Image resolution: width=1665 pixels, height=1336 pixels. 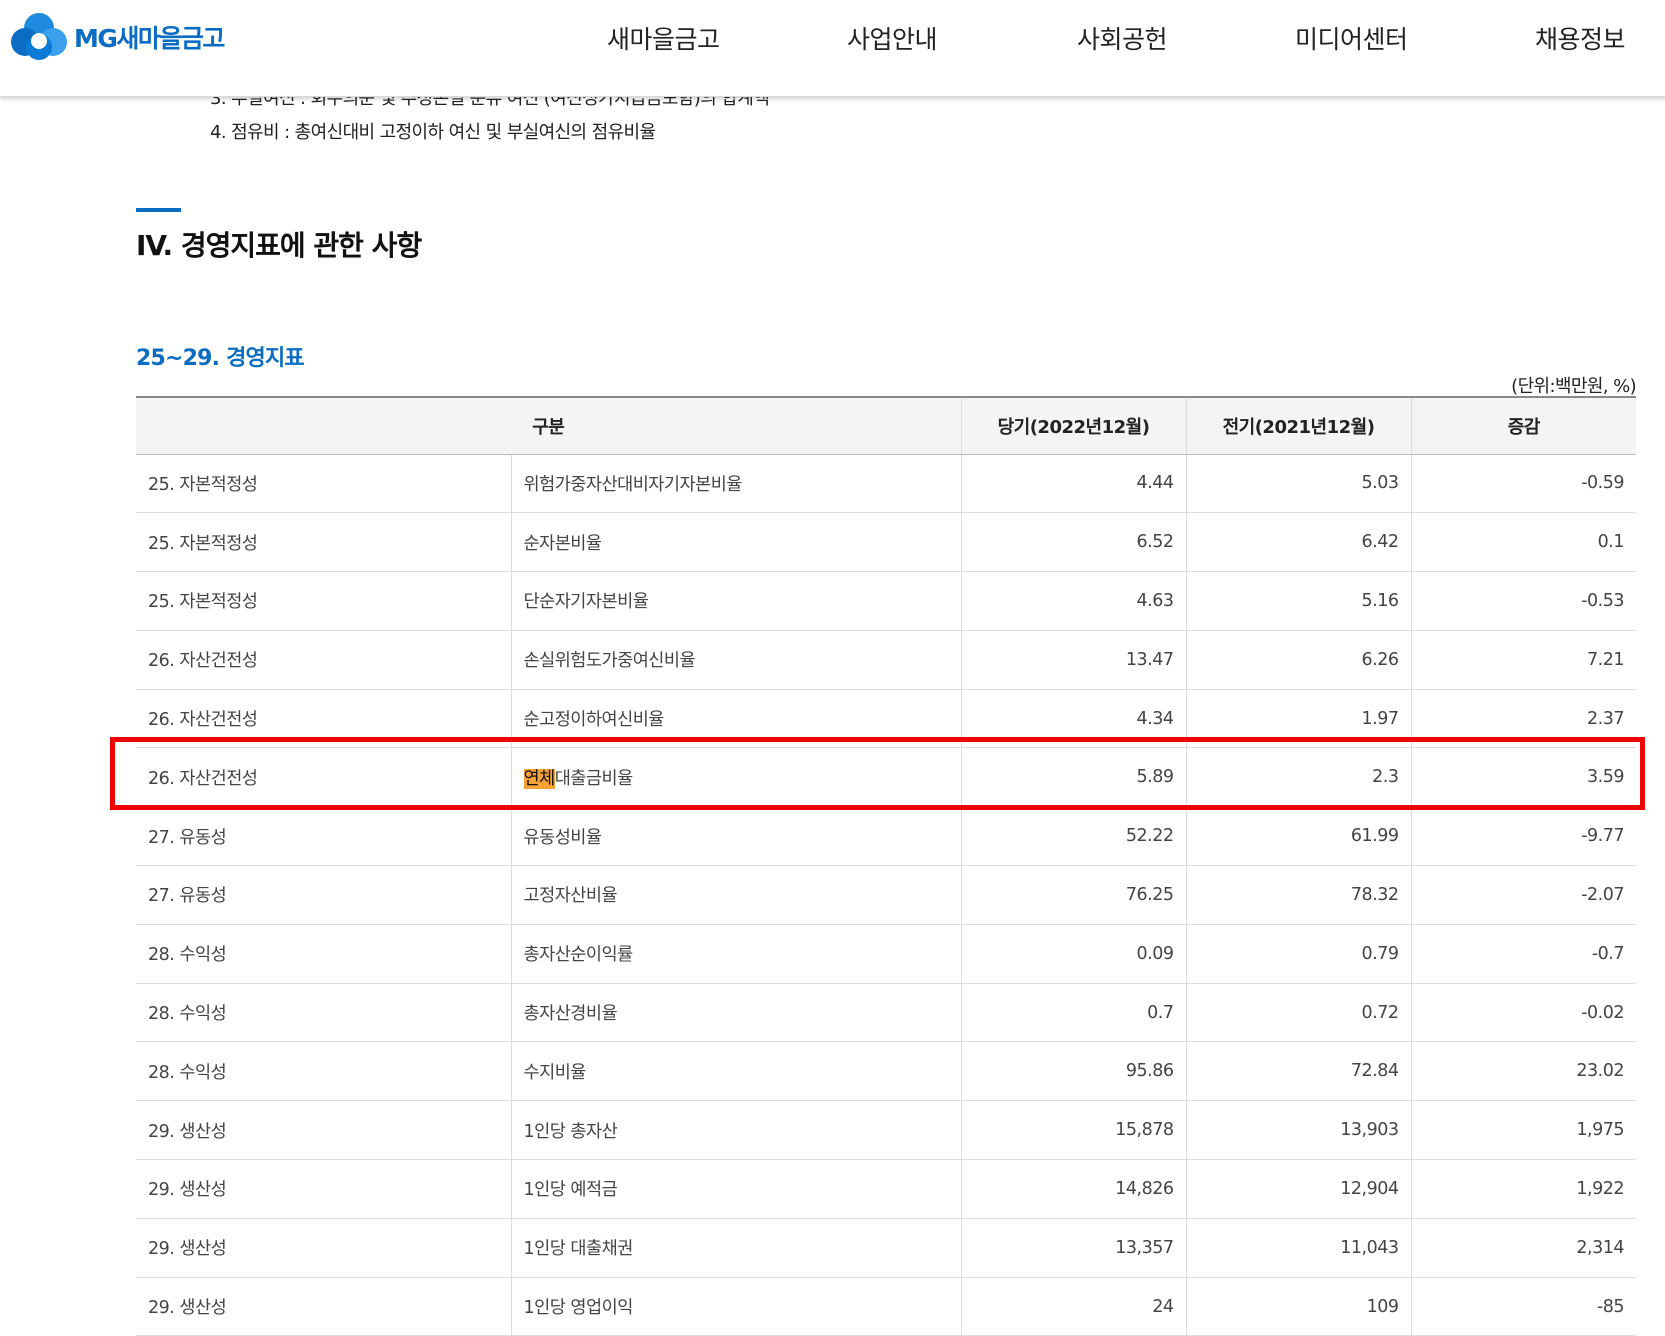 What do you see at coordinates (1073, 484) in the screenshot?
I see `cell-current: 4.44` at bounding box center [1073, 484].